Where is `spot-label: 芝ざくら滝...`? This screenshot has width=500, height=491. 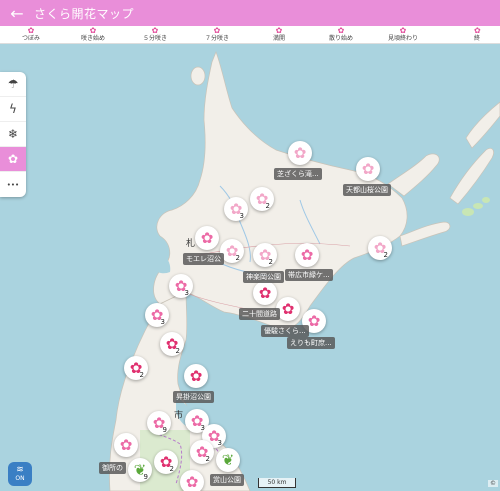
spot-label: 芝ざくら滝... is located at coordinates (298, 174).